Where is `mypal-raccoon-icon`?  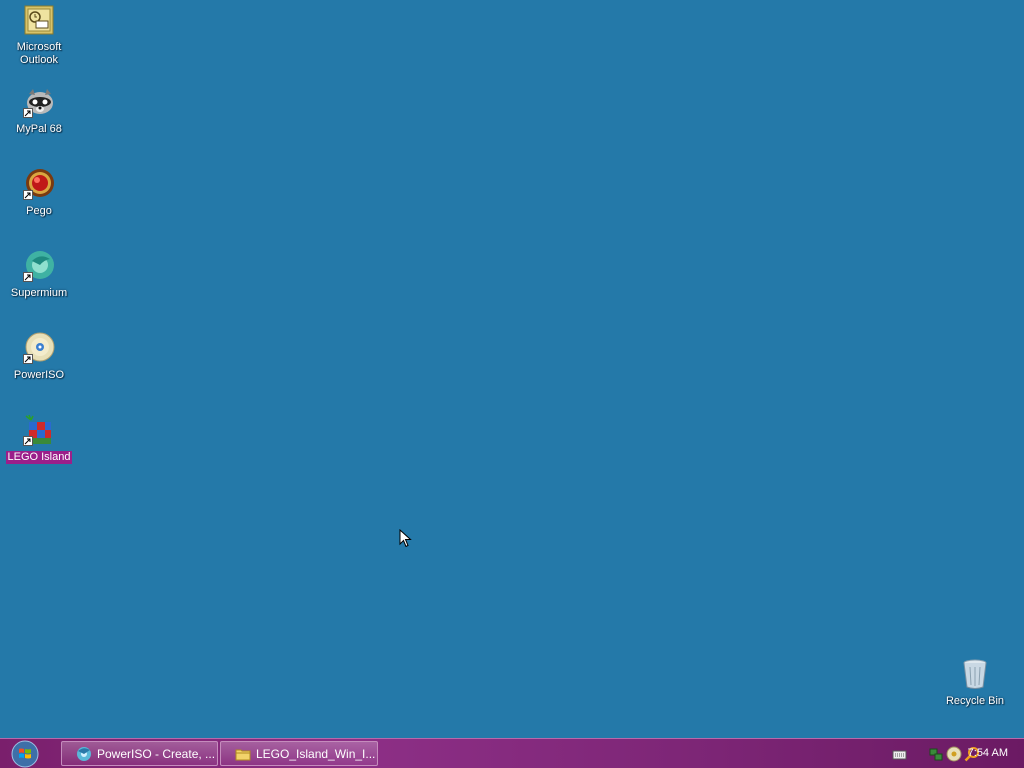
mypal-raccoon-icon is located at coordinates (39, 102).